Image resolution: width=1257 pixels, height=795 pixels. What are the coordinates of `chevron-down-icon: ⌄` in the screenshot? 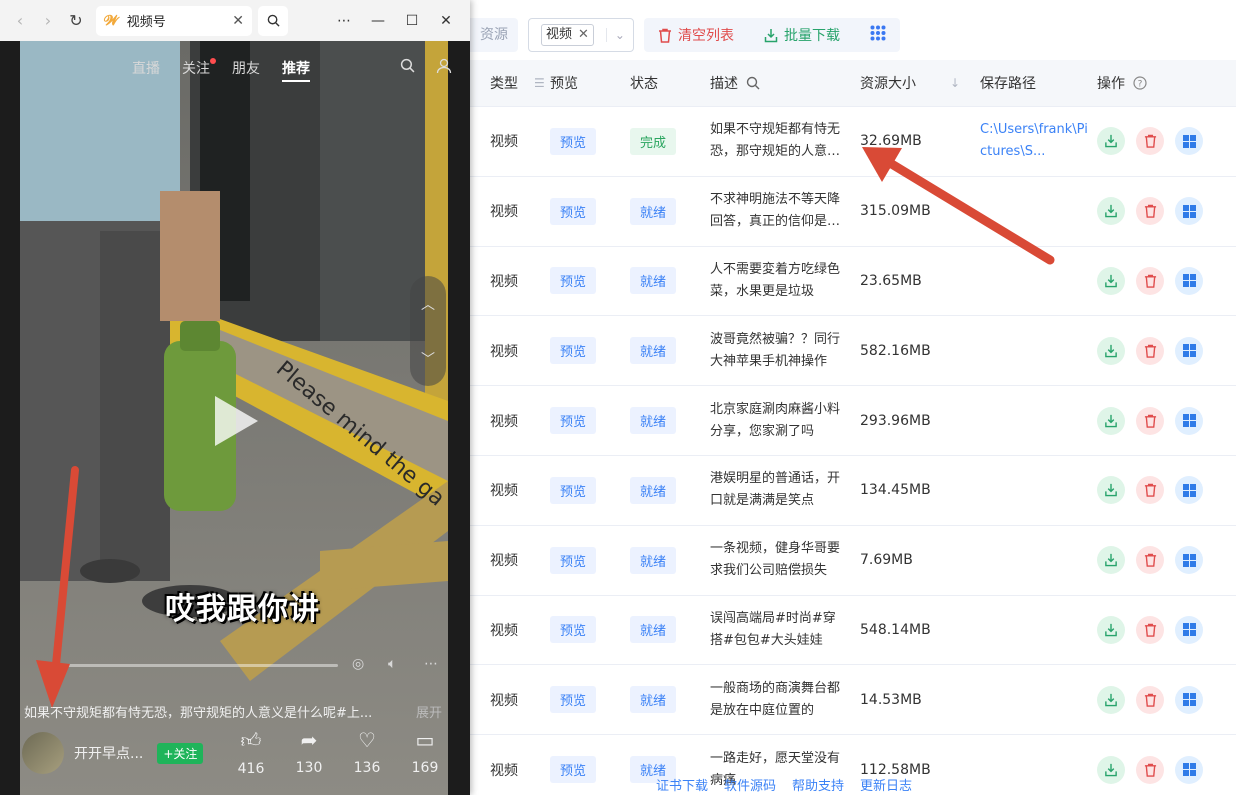 It's located at (615, 35).